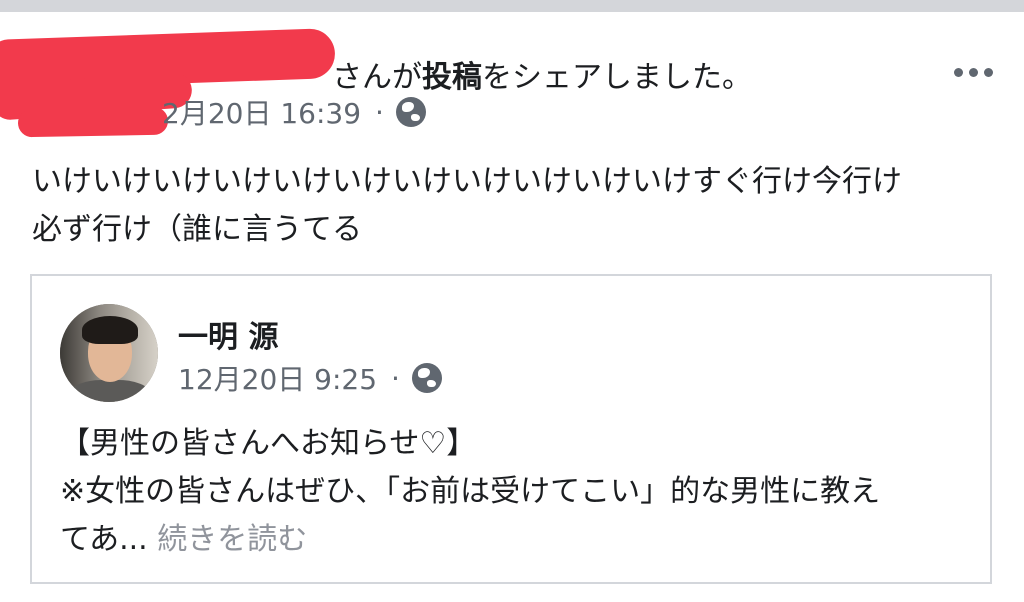 This screenshot has height=602, width=1024. What do you see at coordinates (197, 229) in the screenshot?
I see `post-text-line: 必ず行け（誰に言うてる` at bounding box center [197, 229].